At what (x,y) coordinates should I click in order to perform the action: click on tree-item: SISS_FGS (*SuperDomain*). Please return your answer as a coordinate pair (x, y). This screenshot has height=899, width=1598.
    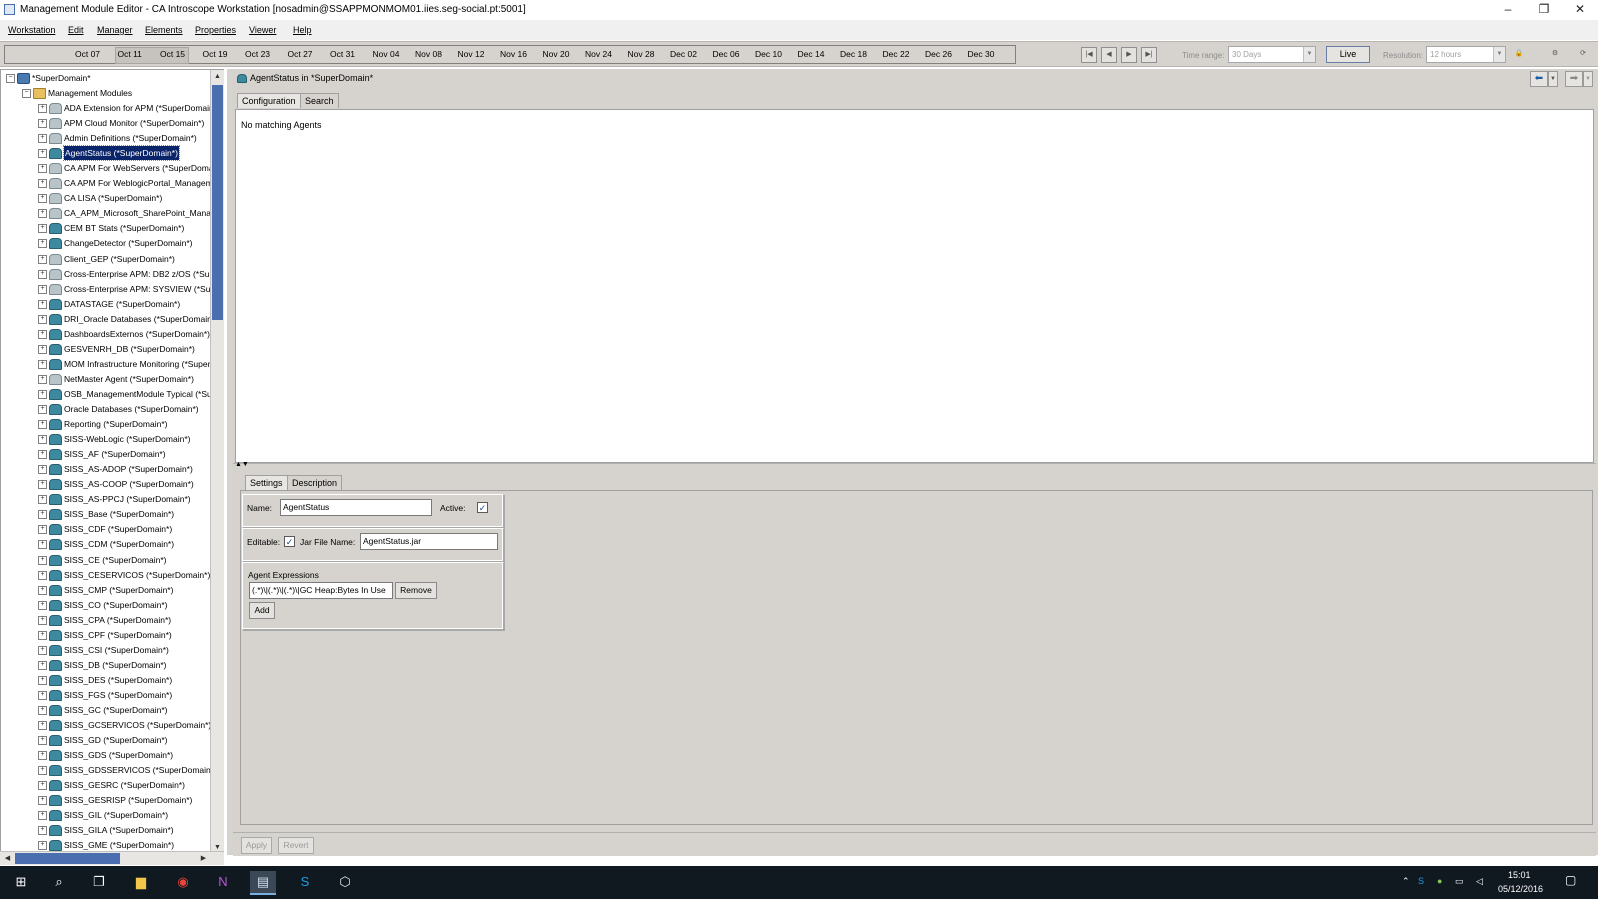
    Looking at the image, I should click on (118, 695).